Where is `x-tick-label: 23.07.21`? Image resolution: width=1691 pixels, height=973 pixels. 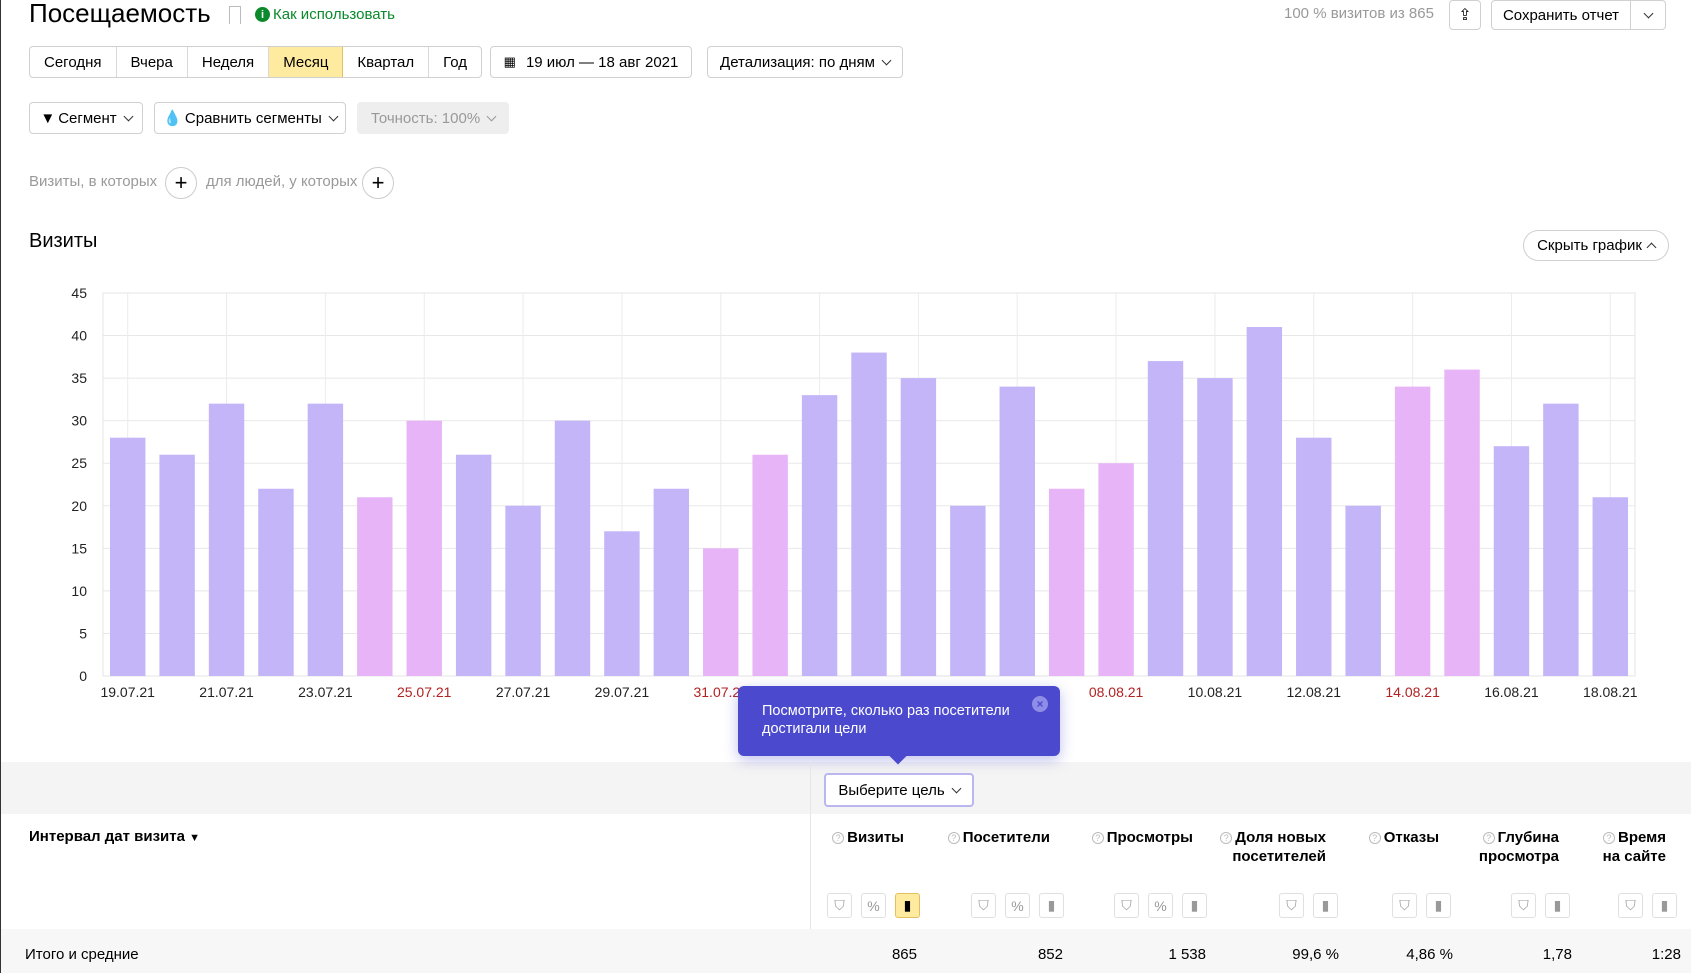
x-tick-label: 23.07.21 is located at coordinates (325, 692).